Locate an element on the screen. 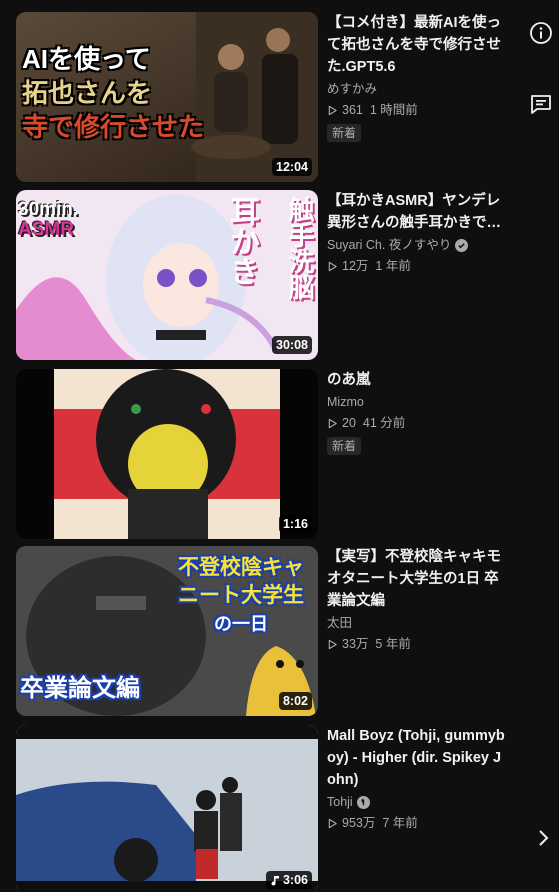  thumbnail-text: 卒業論文編 is located at coordinates (80, 688).